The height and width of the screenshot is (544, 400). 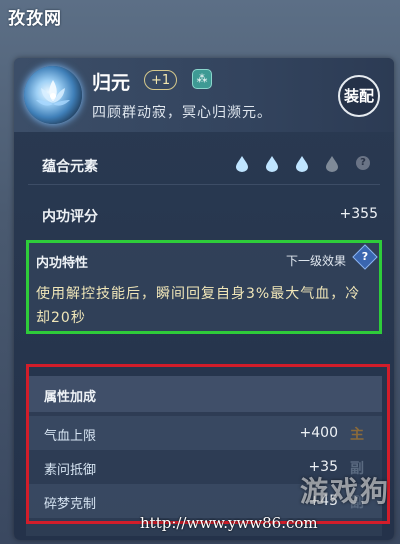 I want to click on gem-icon, so click(x=53, y=95).